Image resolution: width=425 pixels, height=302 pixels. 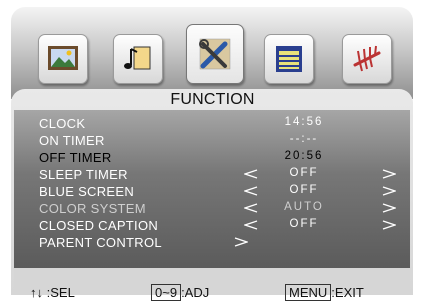 I want to click on menu-key-label: MENU, so click(x=308, y=292).